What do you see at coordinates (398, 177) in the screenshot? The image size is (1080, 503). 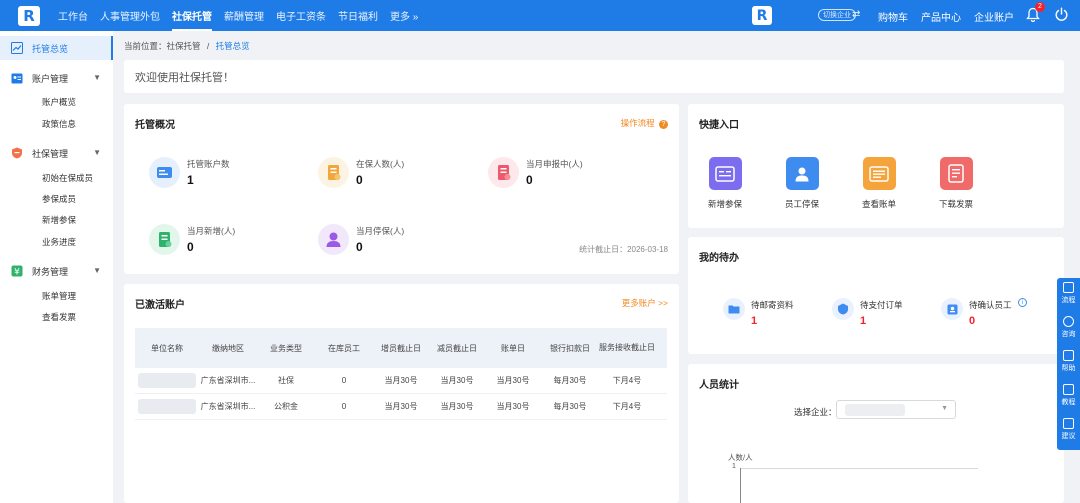 I see `stat-insured-people: 在保人数(人) 0` at bounding box center [398, 177].